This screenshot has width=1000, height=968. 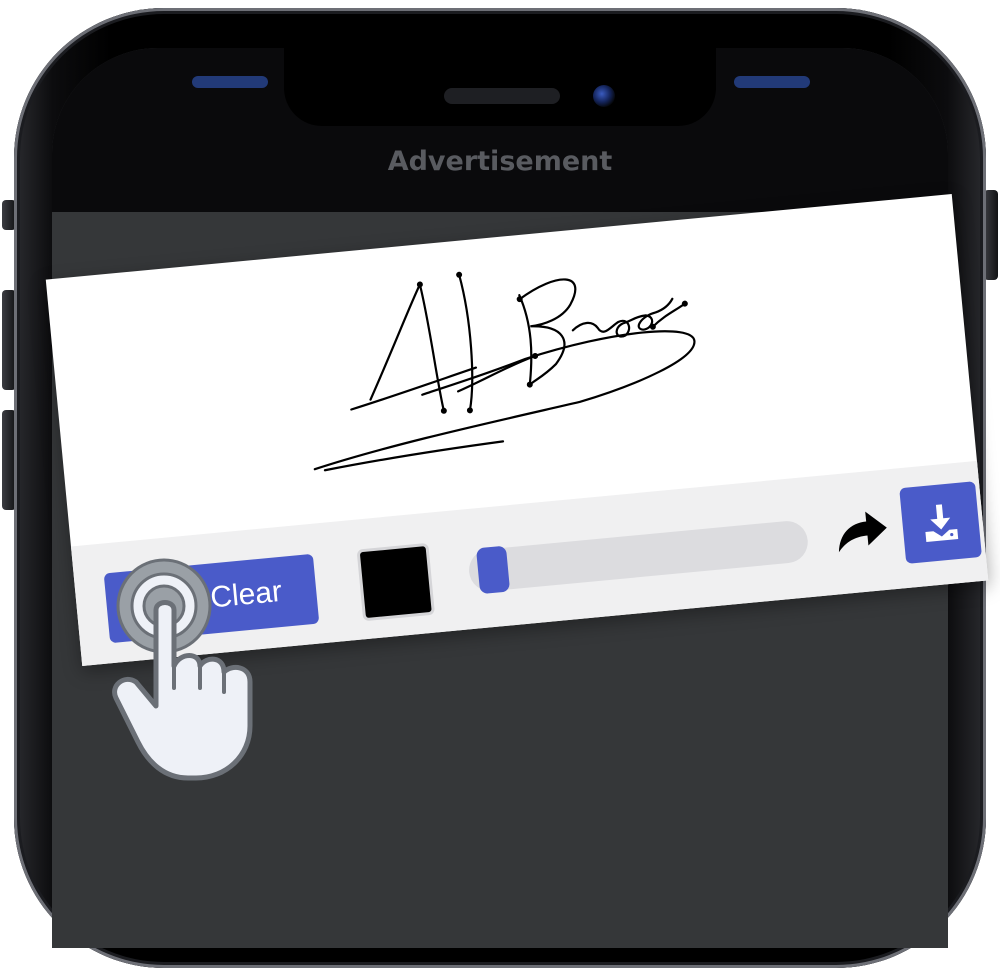 What do you see at coordinates (502, 96) in the screenshot?
I see `speaker-grille` at bounding box center [502, 96].